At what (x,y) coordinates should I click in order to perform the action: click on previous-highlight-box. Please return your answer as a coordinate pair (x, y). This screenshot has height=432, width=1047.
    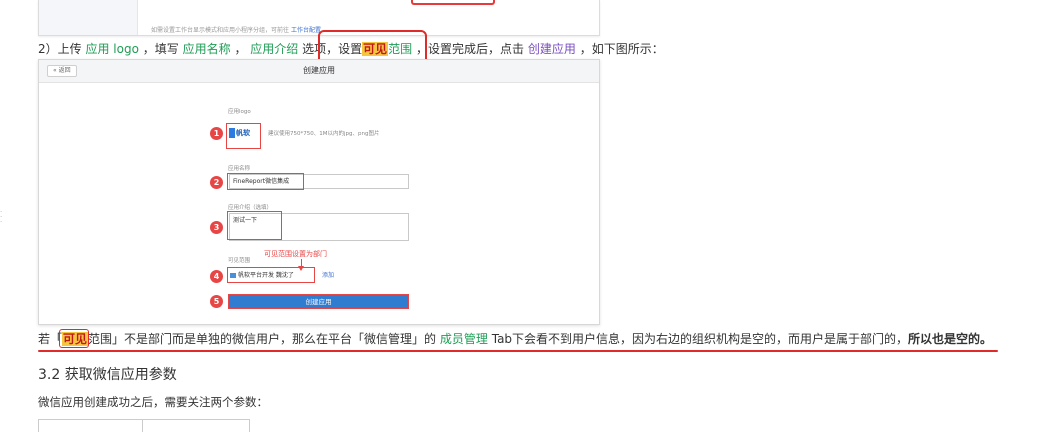
    Looking at the image, I should click on (453, 2).